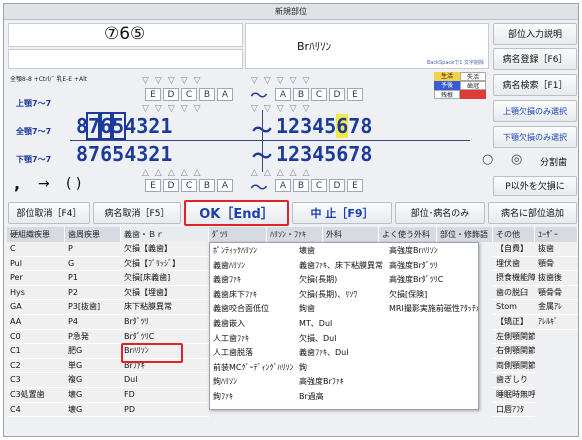  Describe the element at coordinates (125, 59) in the screenshot. I see `secondary-input` at that location.